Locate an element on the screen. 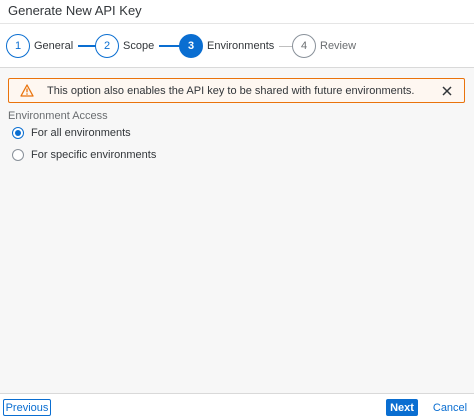 The width and height of the screenshot is (474, 419). step-label-environments: Environments is located at coordinates (241, 46).